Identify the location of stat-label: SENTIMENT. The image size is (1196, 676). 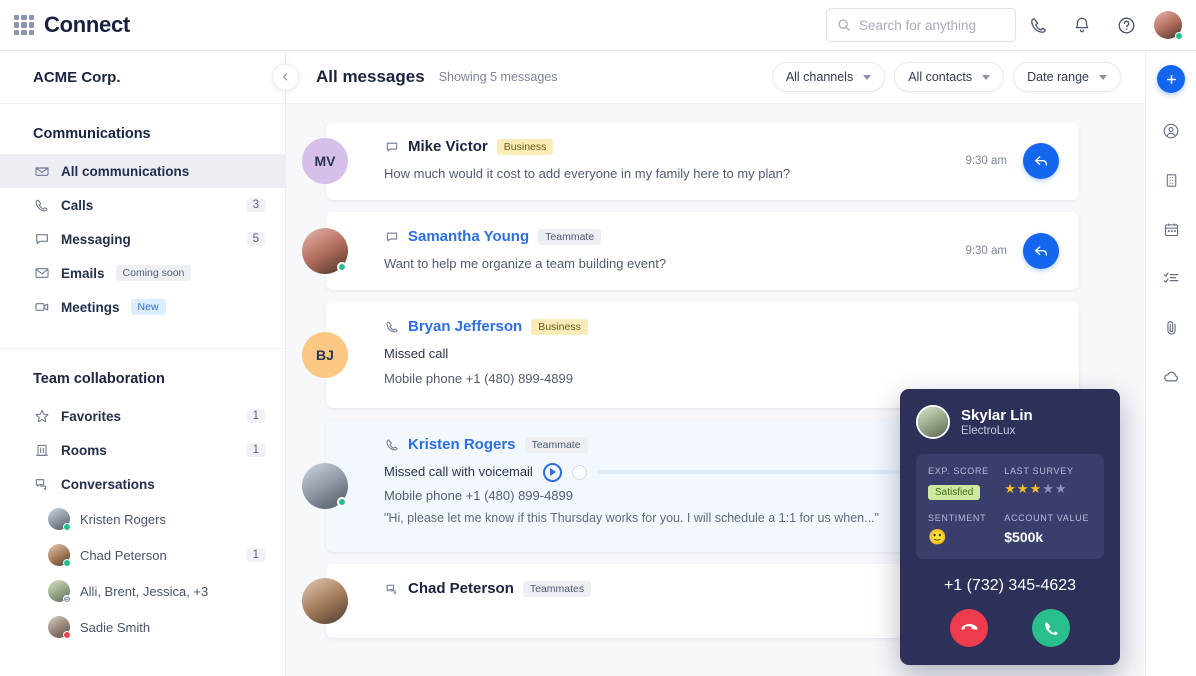
(957, 518).